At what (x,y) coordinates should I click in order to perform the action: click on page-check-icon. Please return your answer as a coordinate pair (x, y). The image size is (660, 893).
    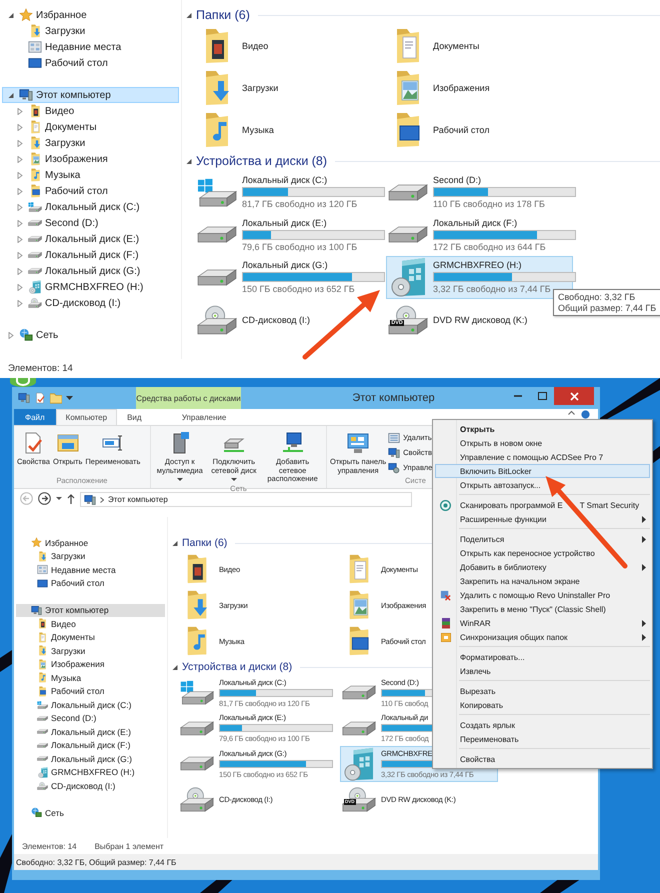
    Looking at the image, I should click on (40, 398).